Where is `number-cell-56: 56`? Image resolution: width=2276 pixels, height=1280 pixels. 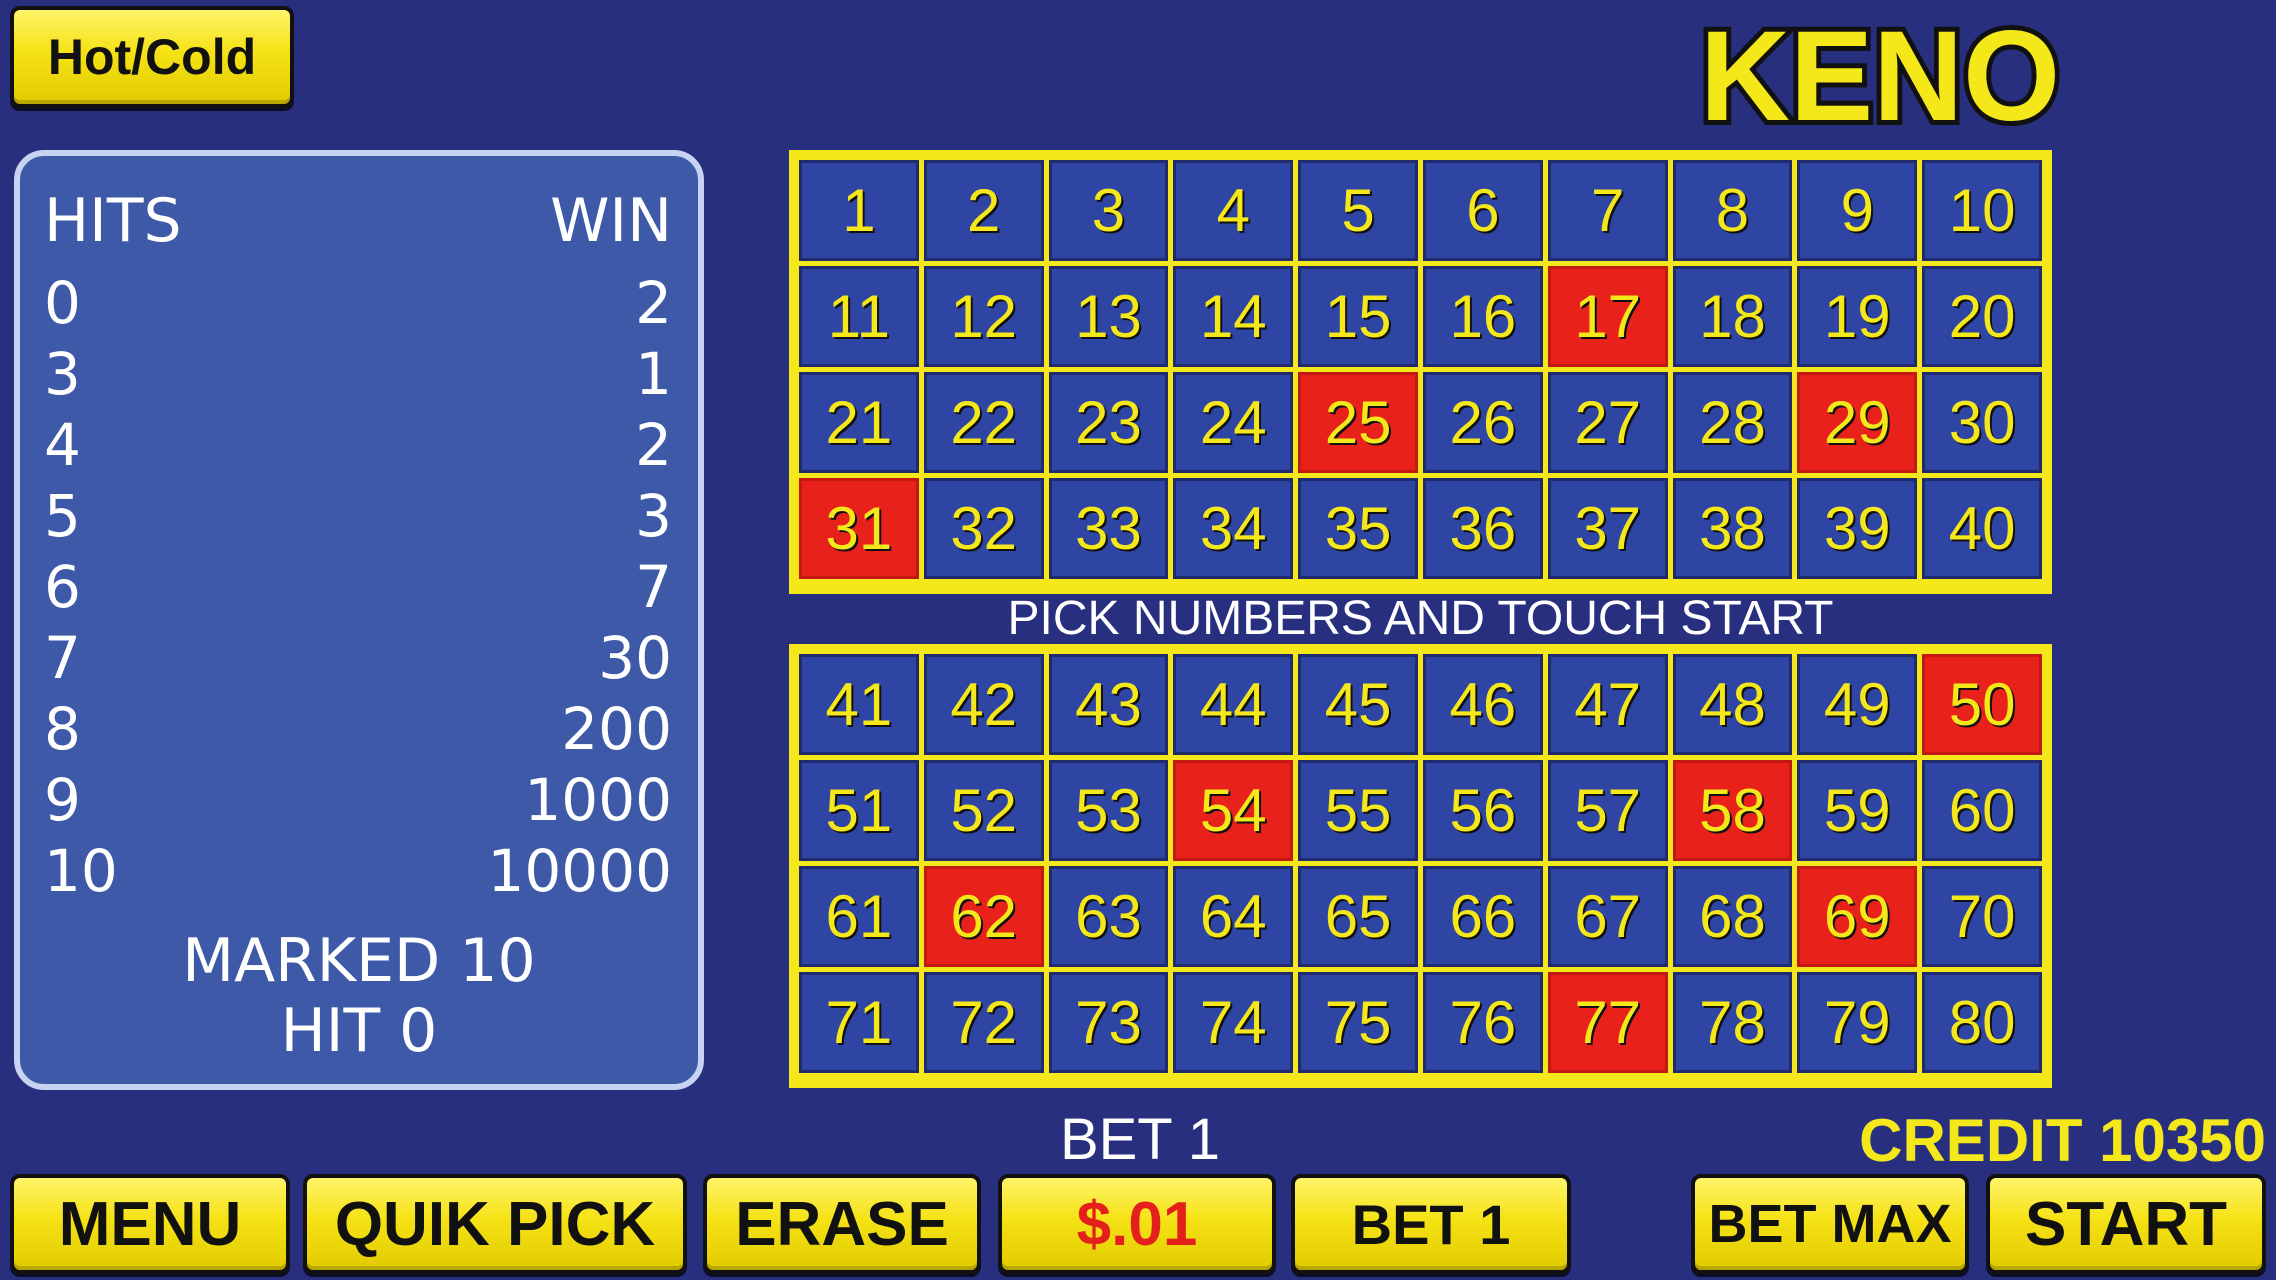 number-cell-56: 56 is located at coordinates (1483, 810).